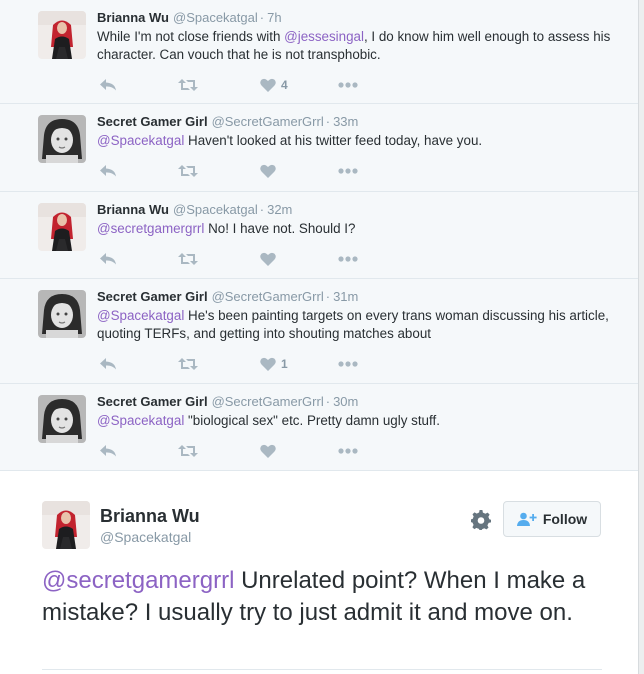  Describe the element at coordinates (279, 209) in the screenshot. I see `timestamp: 32m` at that location.